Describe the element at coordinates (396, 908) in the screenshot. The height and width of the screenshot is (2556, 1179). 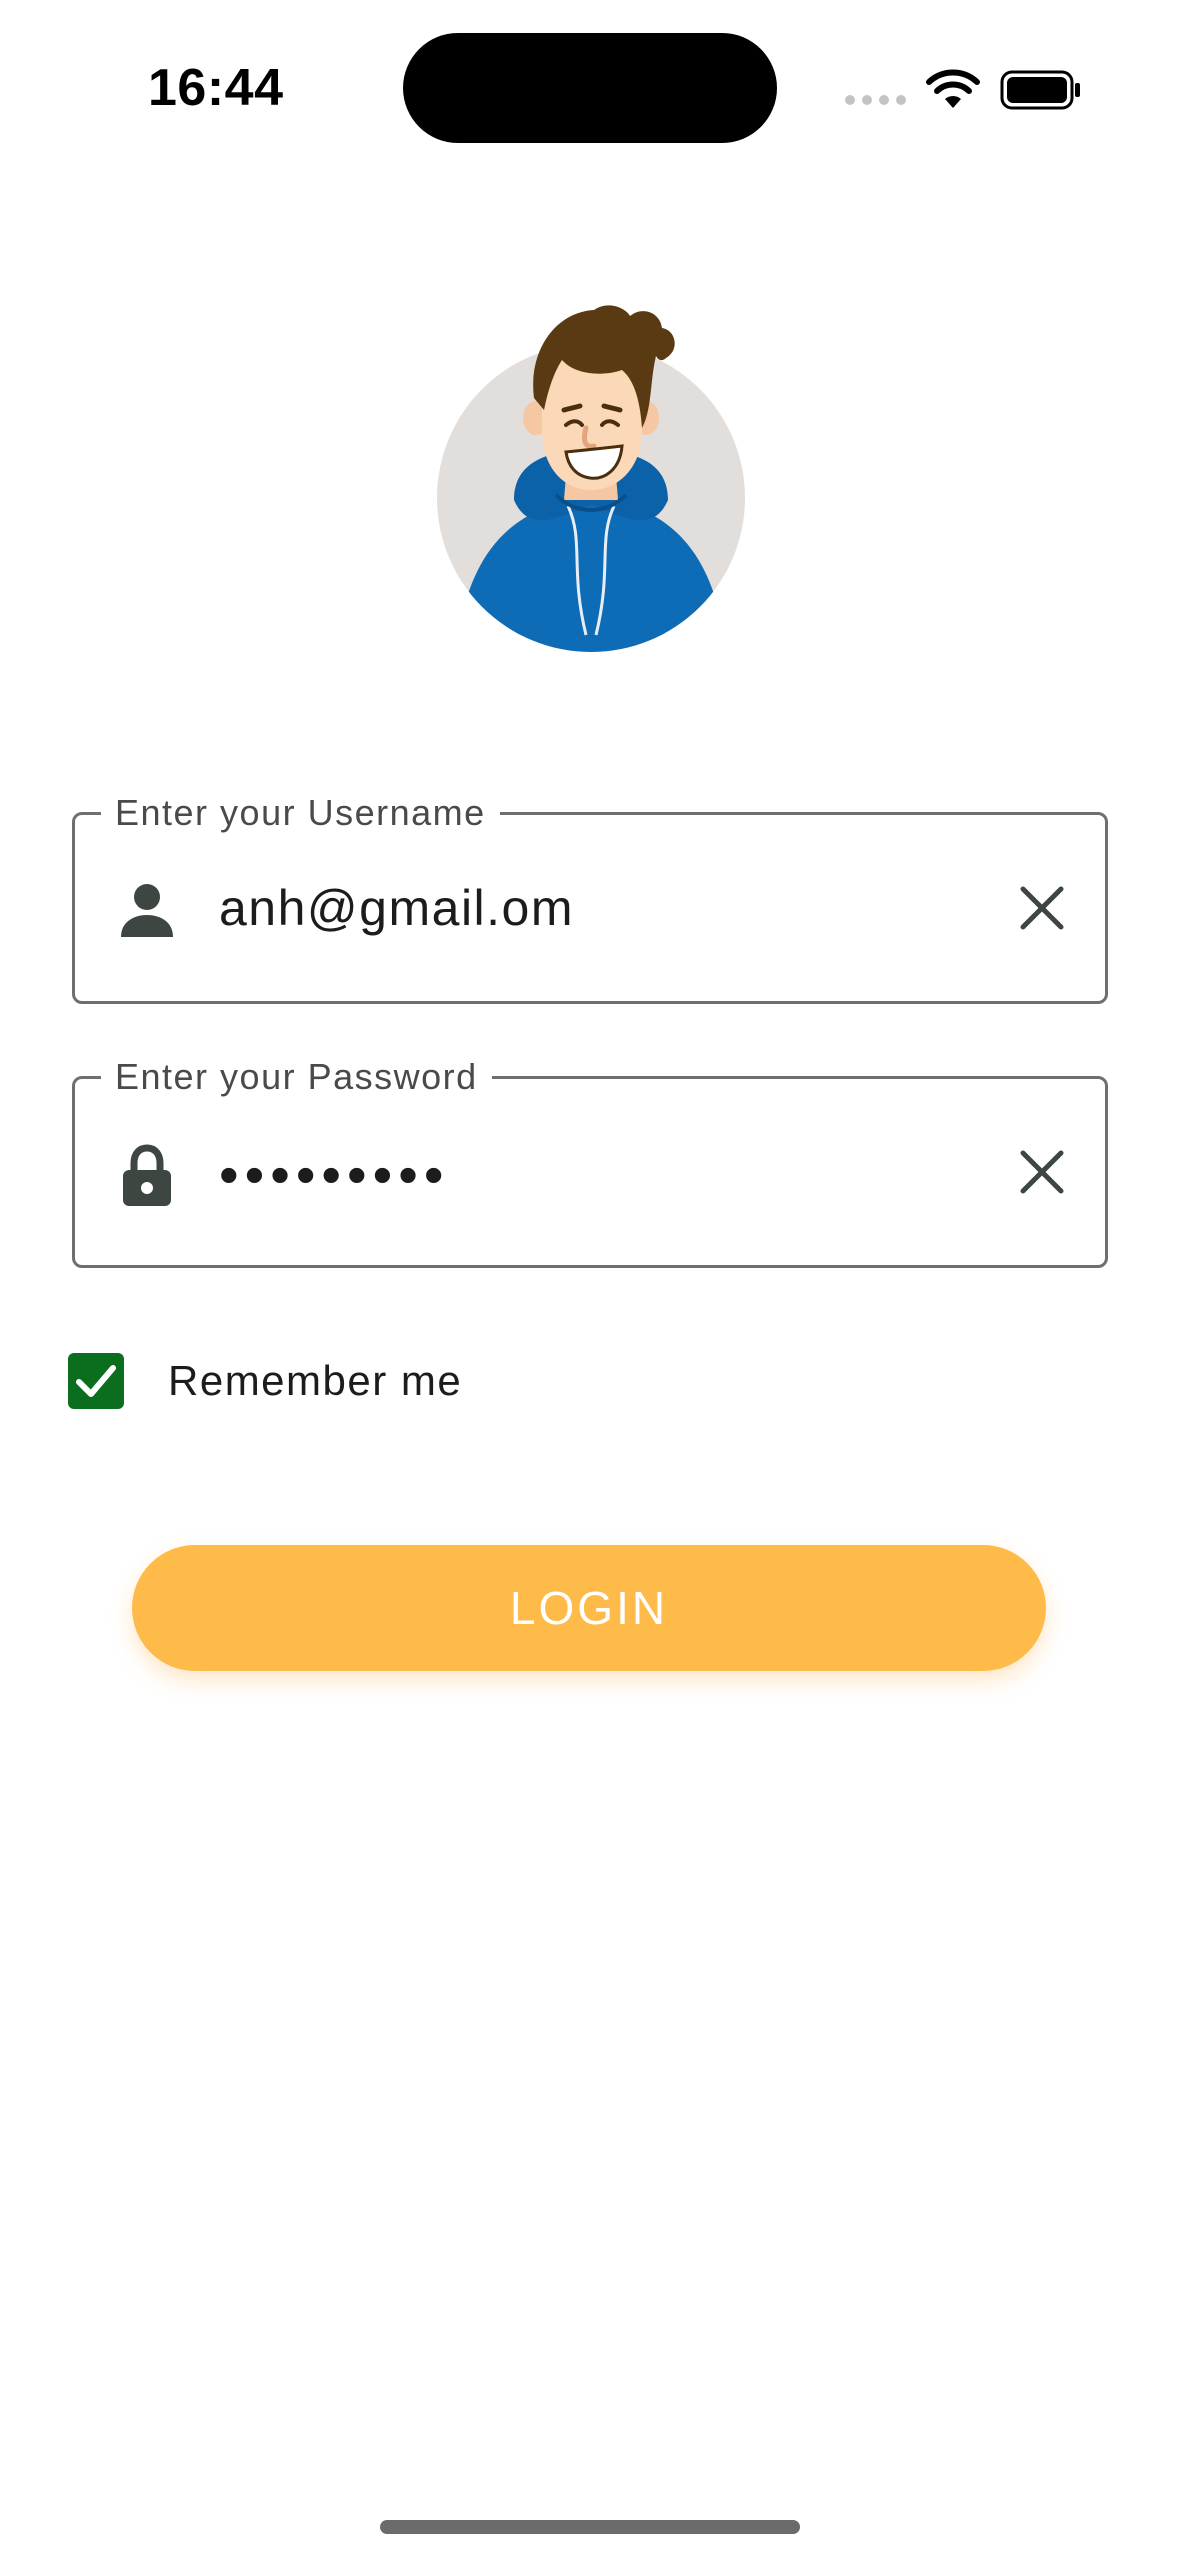
I see `username-input: anh@gmail.om` at that location.